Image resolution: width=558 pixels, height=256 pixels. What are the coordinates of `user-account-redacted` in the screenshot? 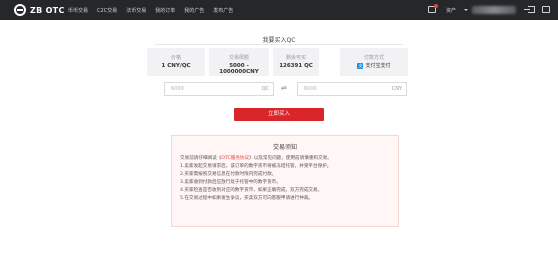 It's located at (494, 10).